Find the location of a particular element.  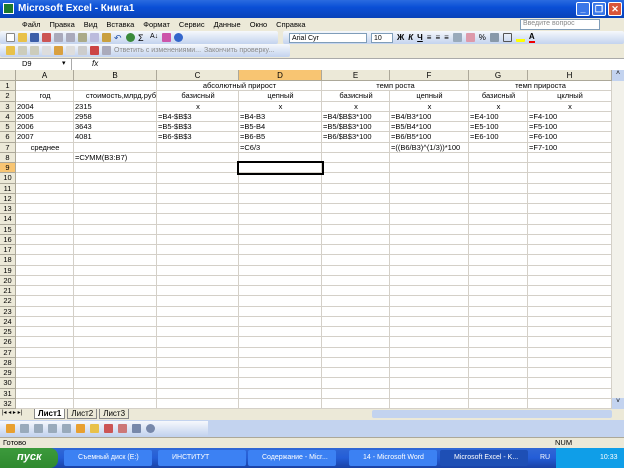

cell-G19 is located at coordinates (498, 270).